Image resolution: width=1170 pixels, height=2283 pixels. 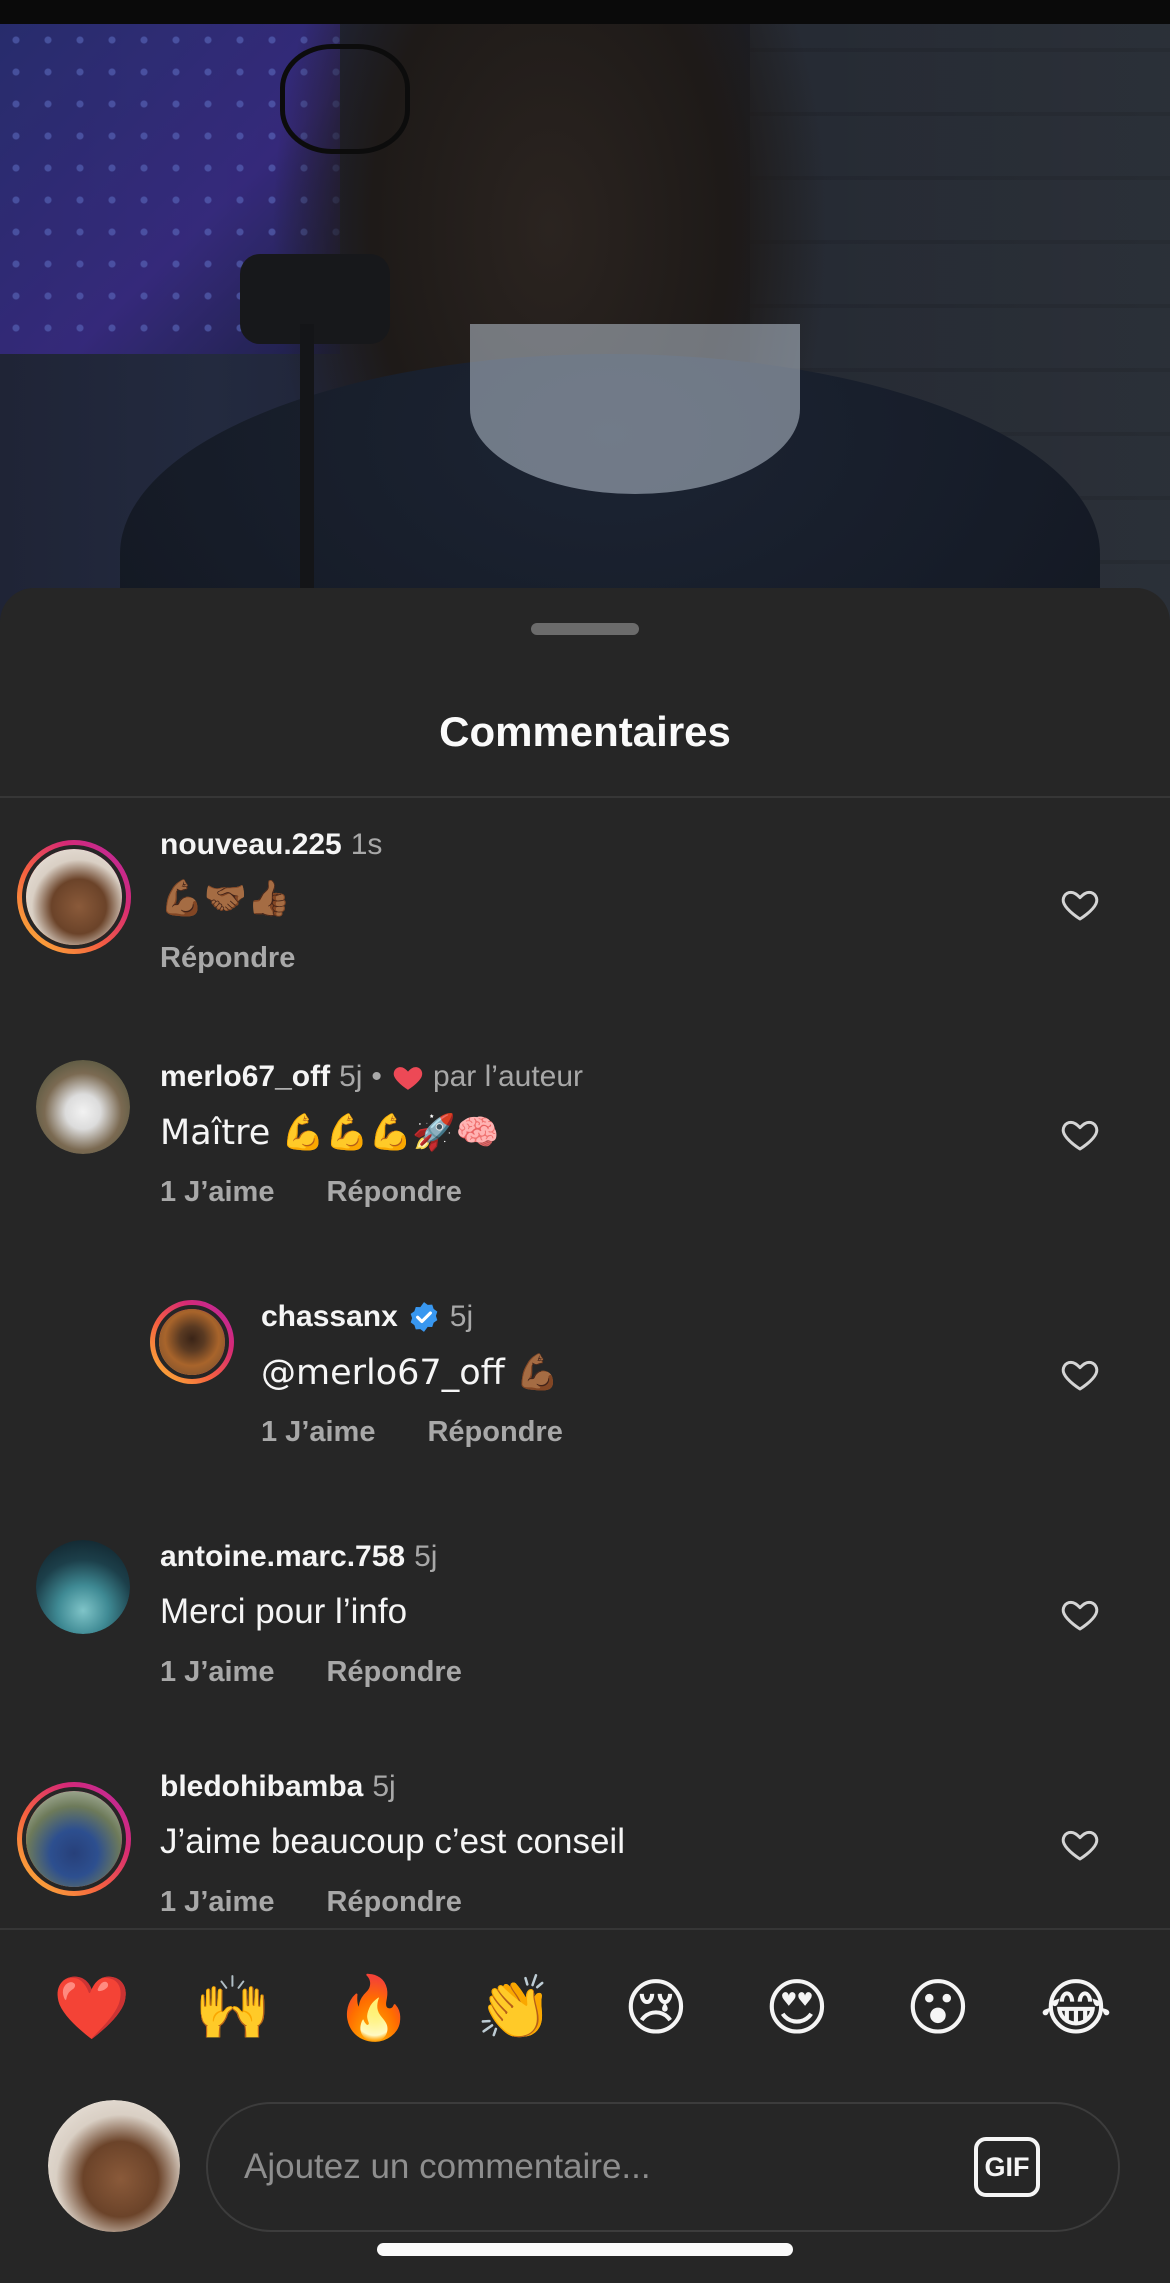 I want to click on comment-text: Merci pour l’info, so click(x=284, y=1611).